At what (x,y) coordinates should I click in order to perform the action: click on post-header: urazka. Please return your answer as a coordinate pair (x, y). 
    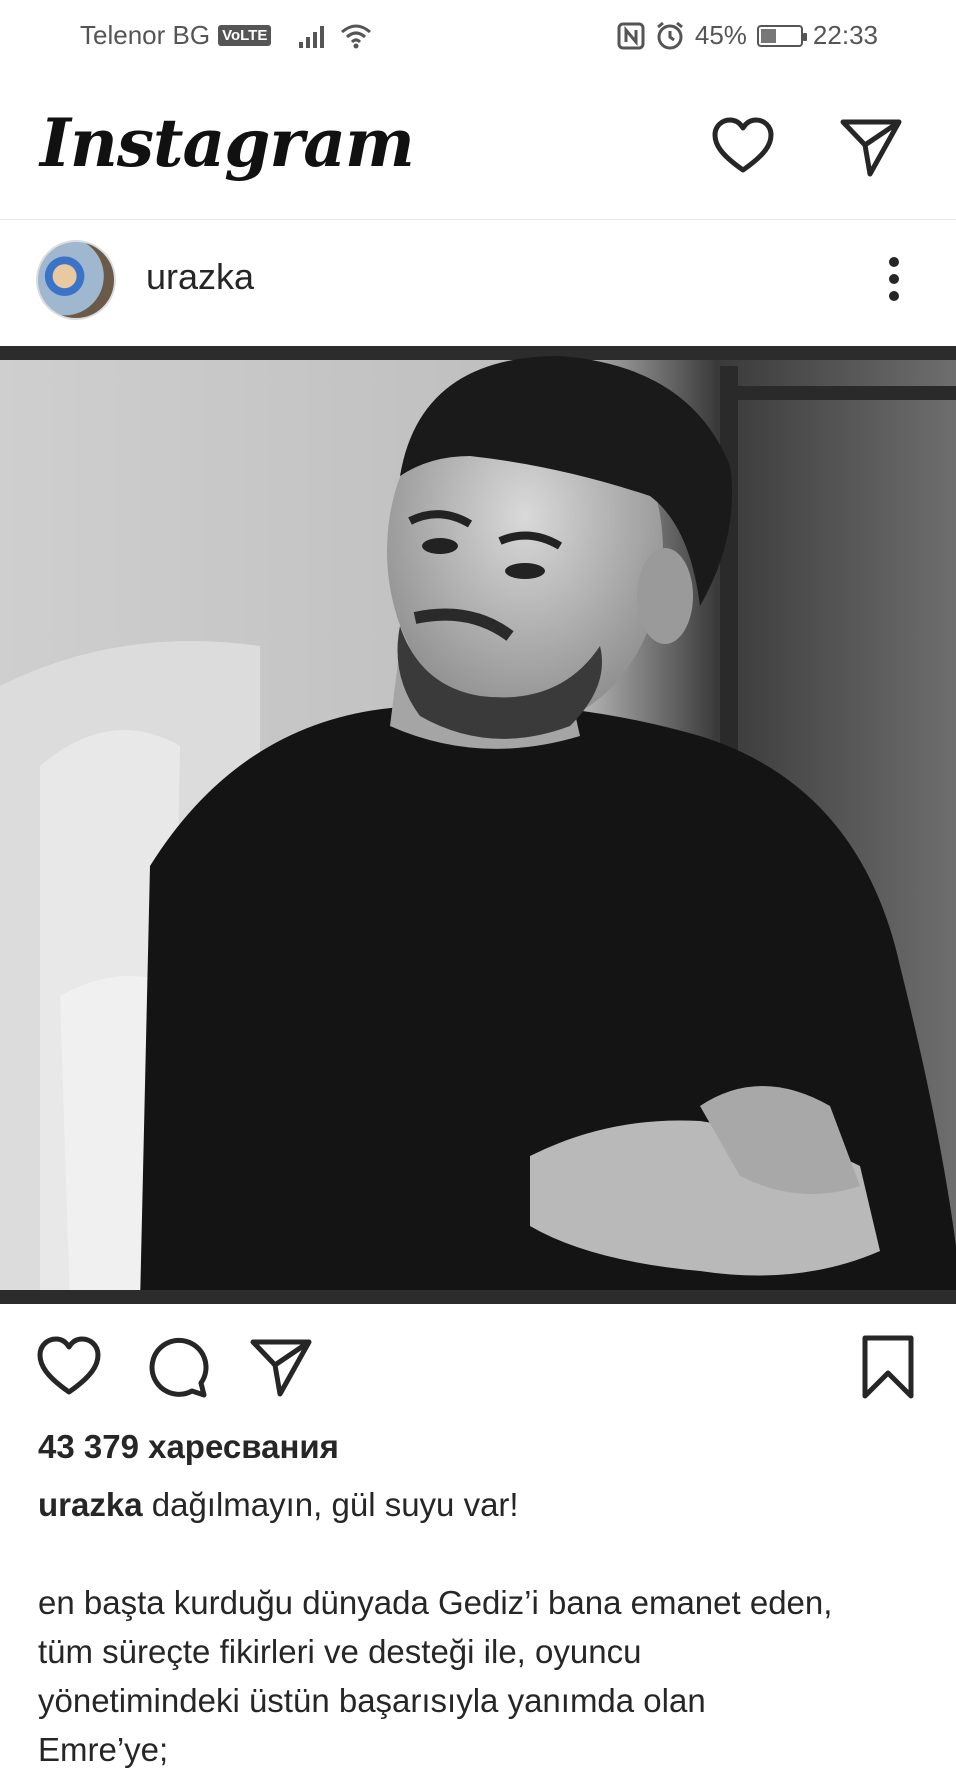
    Looking at the image, I should click on (478, 283).